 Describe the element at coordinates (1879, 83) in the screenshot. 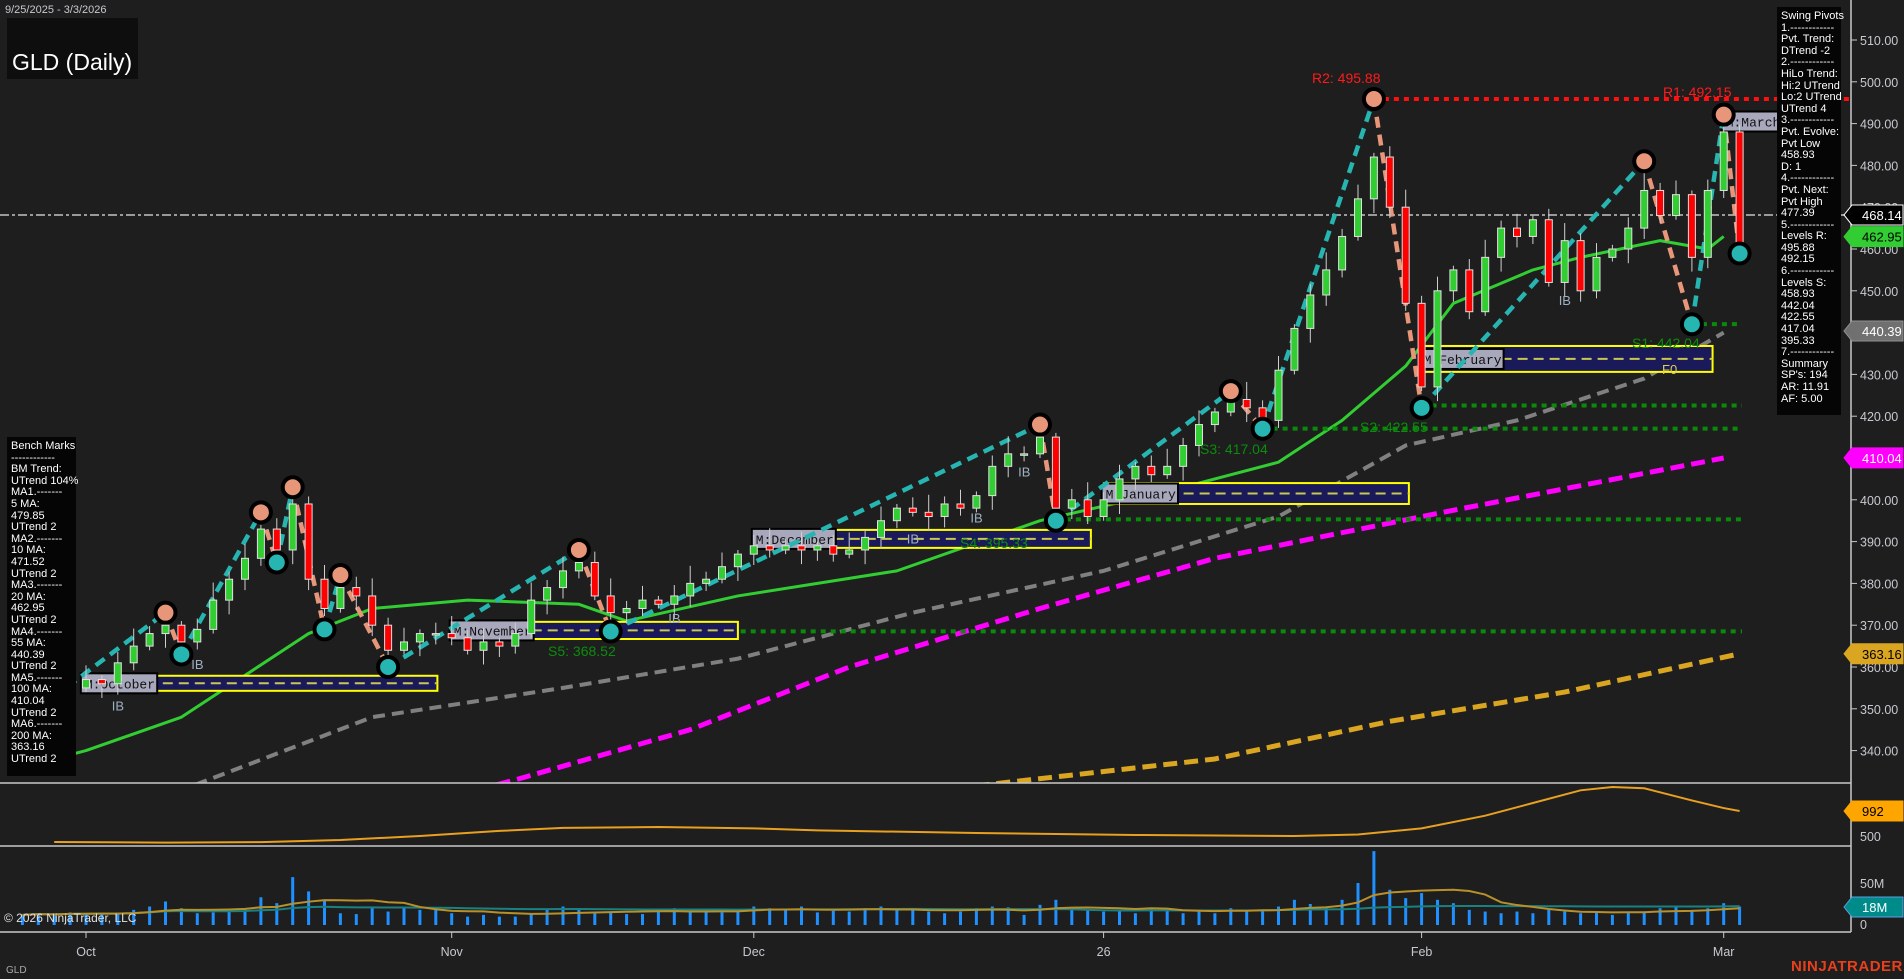

I see `y-tick-label: 500.00` at that location.